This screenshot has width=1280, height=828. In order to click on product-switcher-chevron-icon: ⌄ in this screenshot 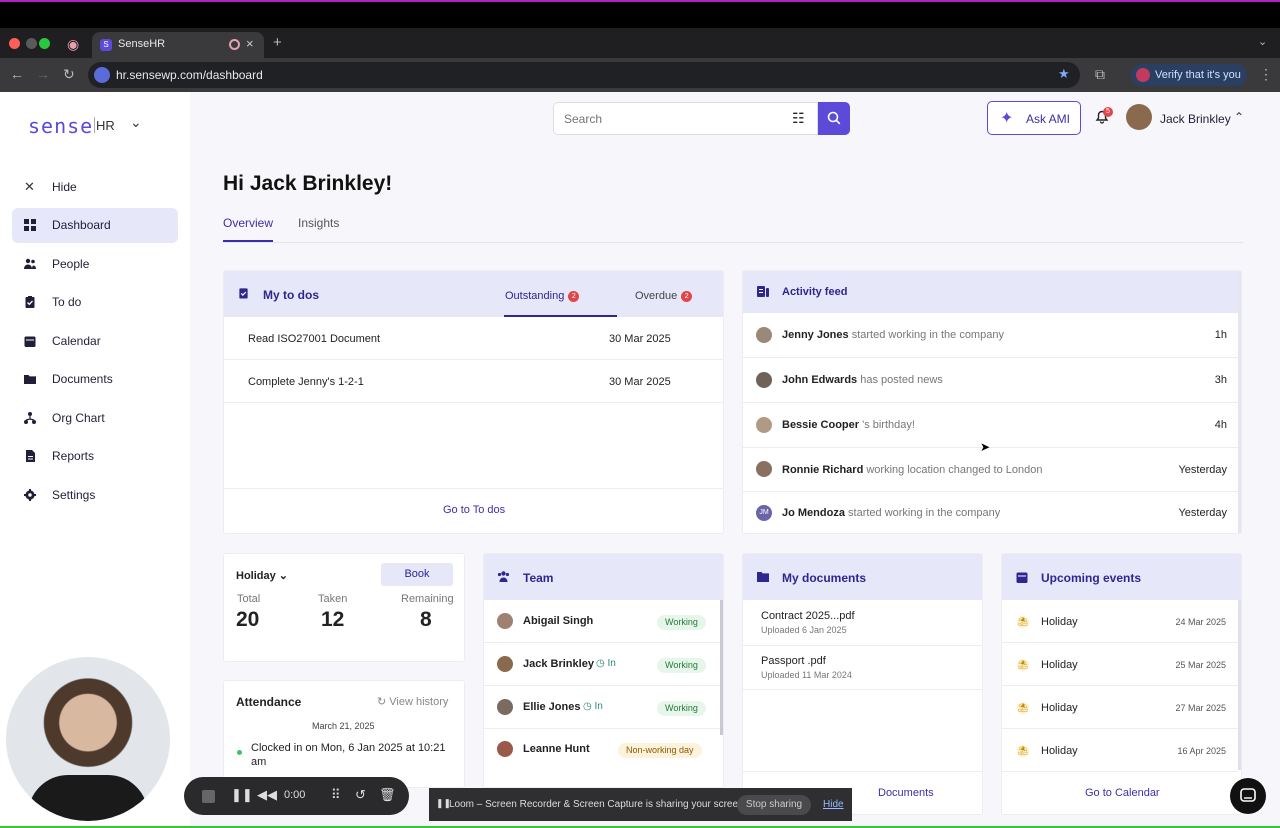, I will do `click(136, 122)`.